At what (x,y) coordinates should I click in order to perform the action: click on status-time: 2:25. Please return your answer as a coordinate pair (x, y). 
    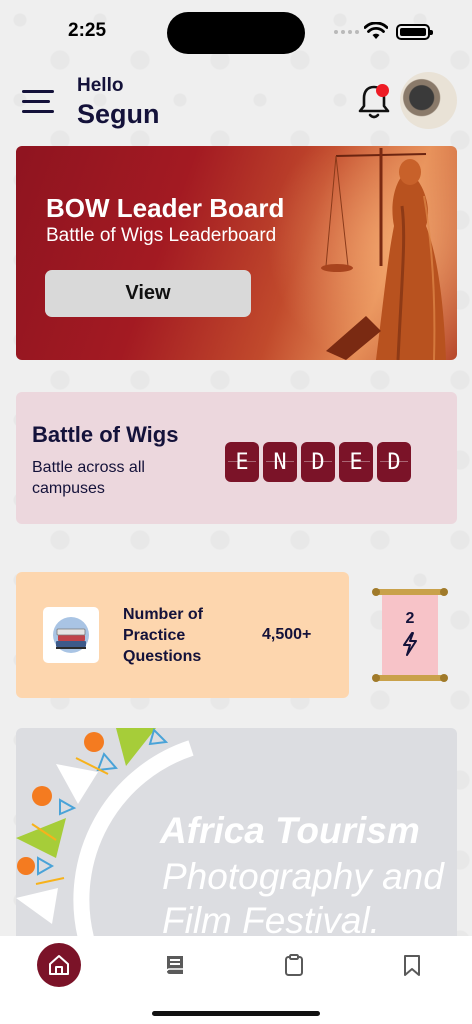
    Looking at the image, I should click on (87, 30).